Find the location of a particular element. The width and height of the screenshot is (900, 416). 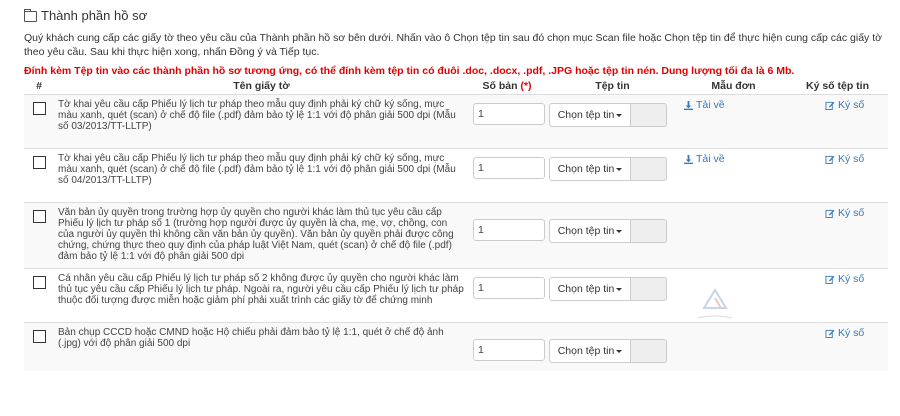

header-num: # is located at coordinates (39, 86).